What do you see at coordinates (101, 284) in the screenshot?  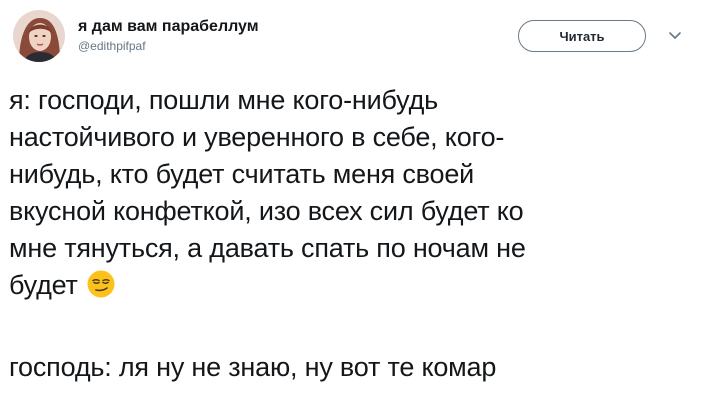 I see `smirking-face-emoji-icon` at bounding box center [101, 284].